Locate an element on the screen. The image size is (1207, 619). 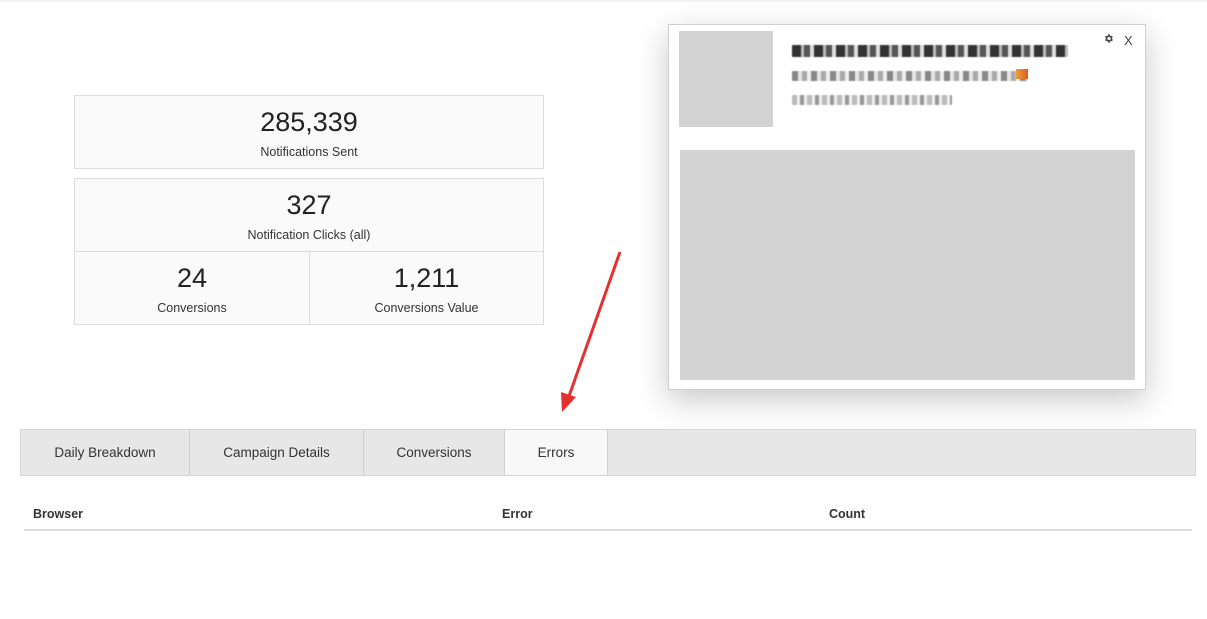
stat-conversions: 24 Conversions is located at coordinates (192, 288).